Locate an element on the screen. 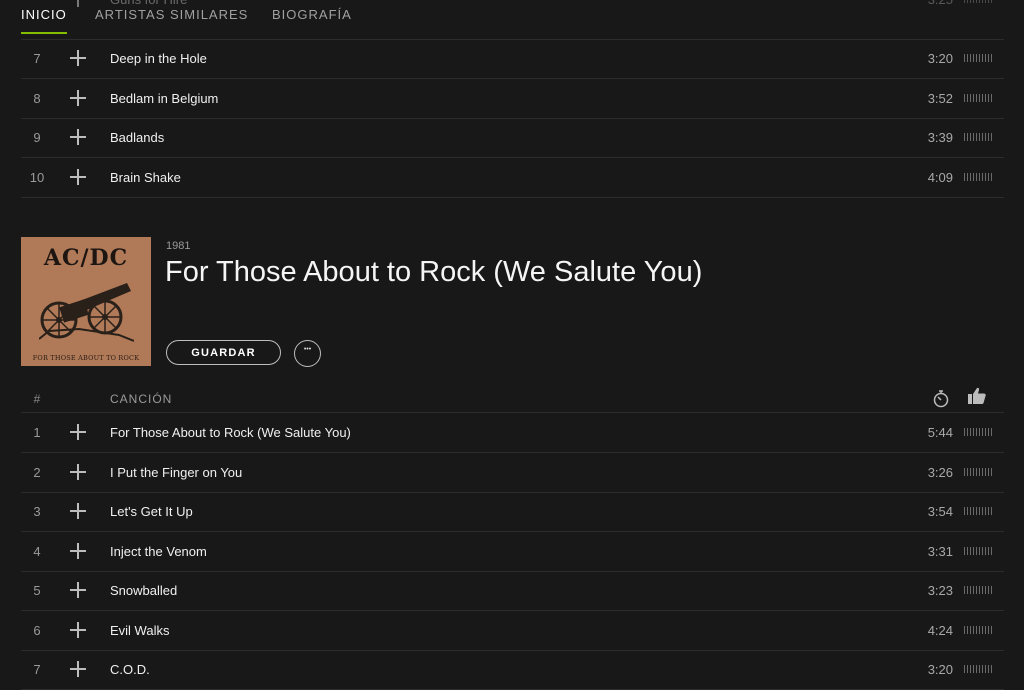  track-number: 5 is located at coordinates (37, 590).